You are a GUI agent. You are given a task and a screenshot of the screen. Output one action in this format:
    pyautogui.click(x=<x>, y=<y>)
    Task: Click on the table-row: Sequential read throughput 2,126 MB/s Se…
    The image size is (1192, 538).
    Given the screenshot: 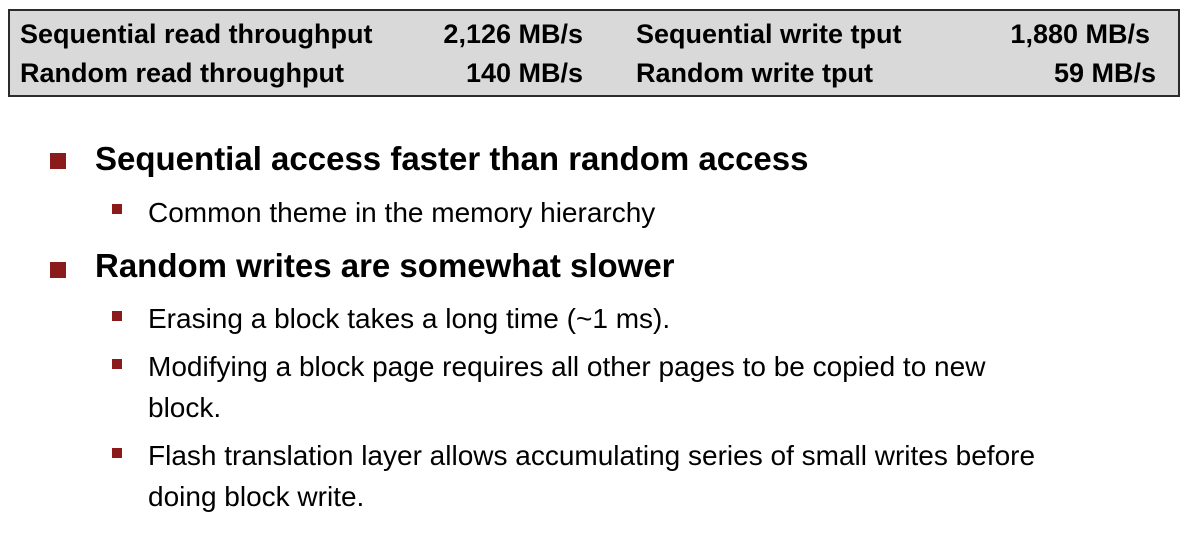 What is the action you would take?
    pyautogui.click(x=594, y=34)
    